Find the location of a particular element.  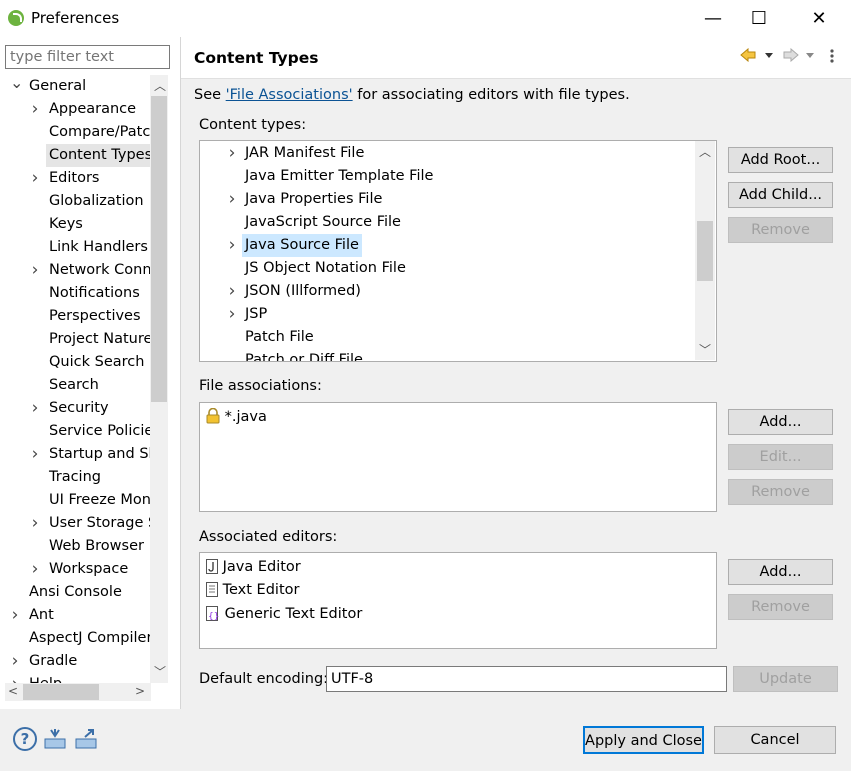

tree-item: Project Natures is located at coordinates (75, 339).